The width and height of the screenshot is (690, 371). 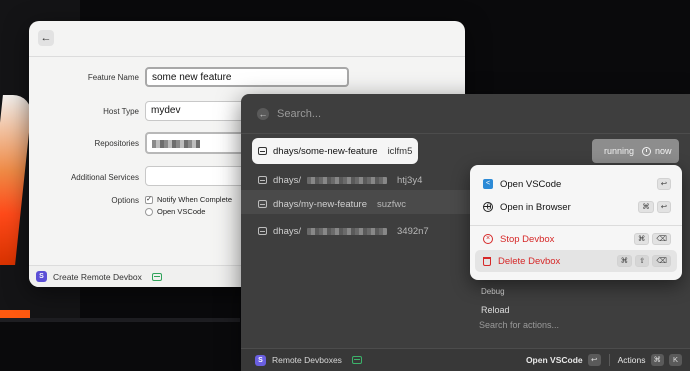 What do you see at coordinates (400, 151) in the screenshot?
I see `devbox-hash: iclfm5` at bounding box center [400, 151].